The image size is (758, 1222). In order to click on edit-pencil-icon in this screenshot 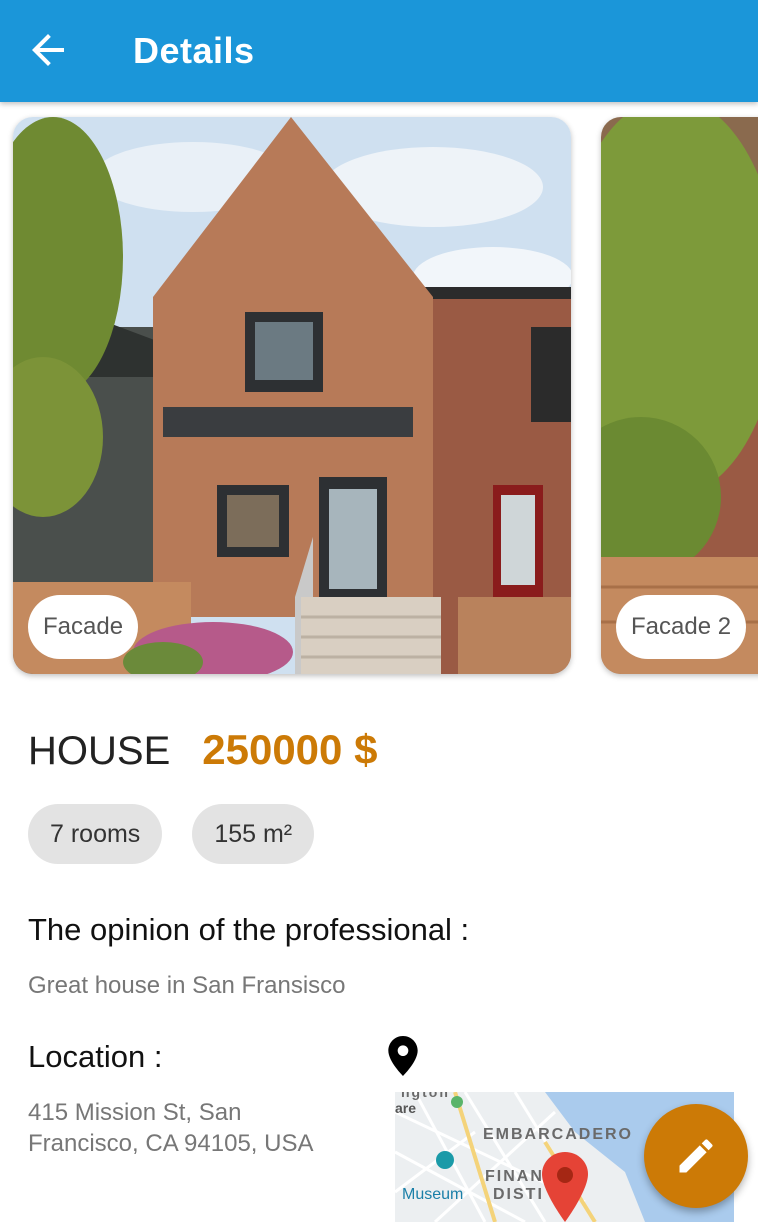, I will do `click(696, 1156)`.